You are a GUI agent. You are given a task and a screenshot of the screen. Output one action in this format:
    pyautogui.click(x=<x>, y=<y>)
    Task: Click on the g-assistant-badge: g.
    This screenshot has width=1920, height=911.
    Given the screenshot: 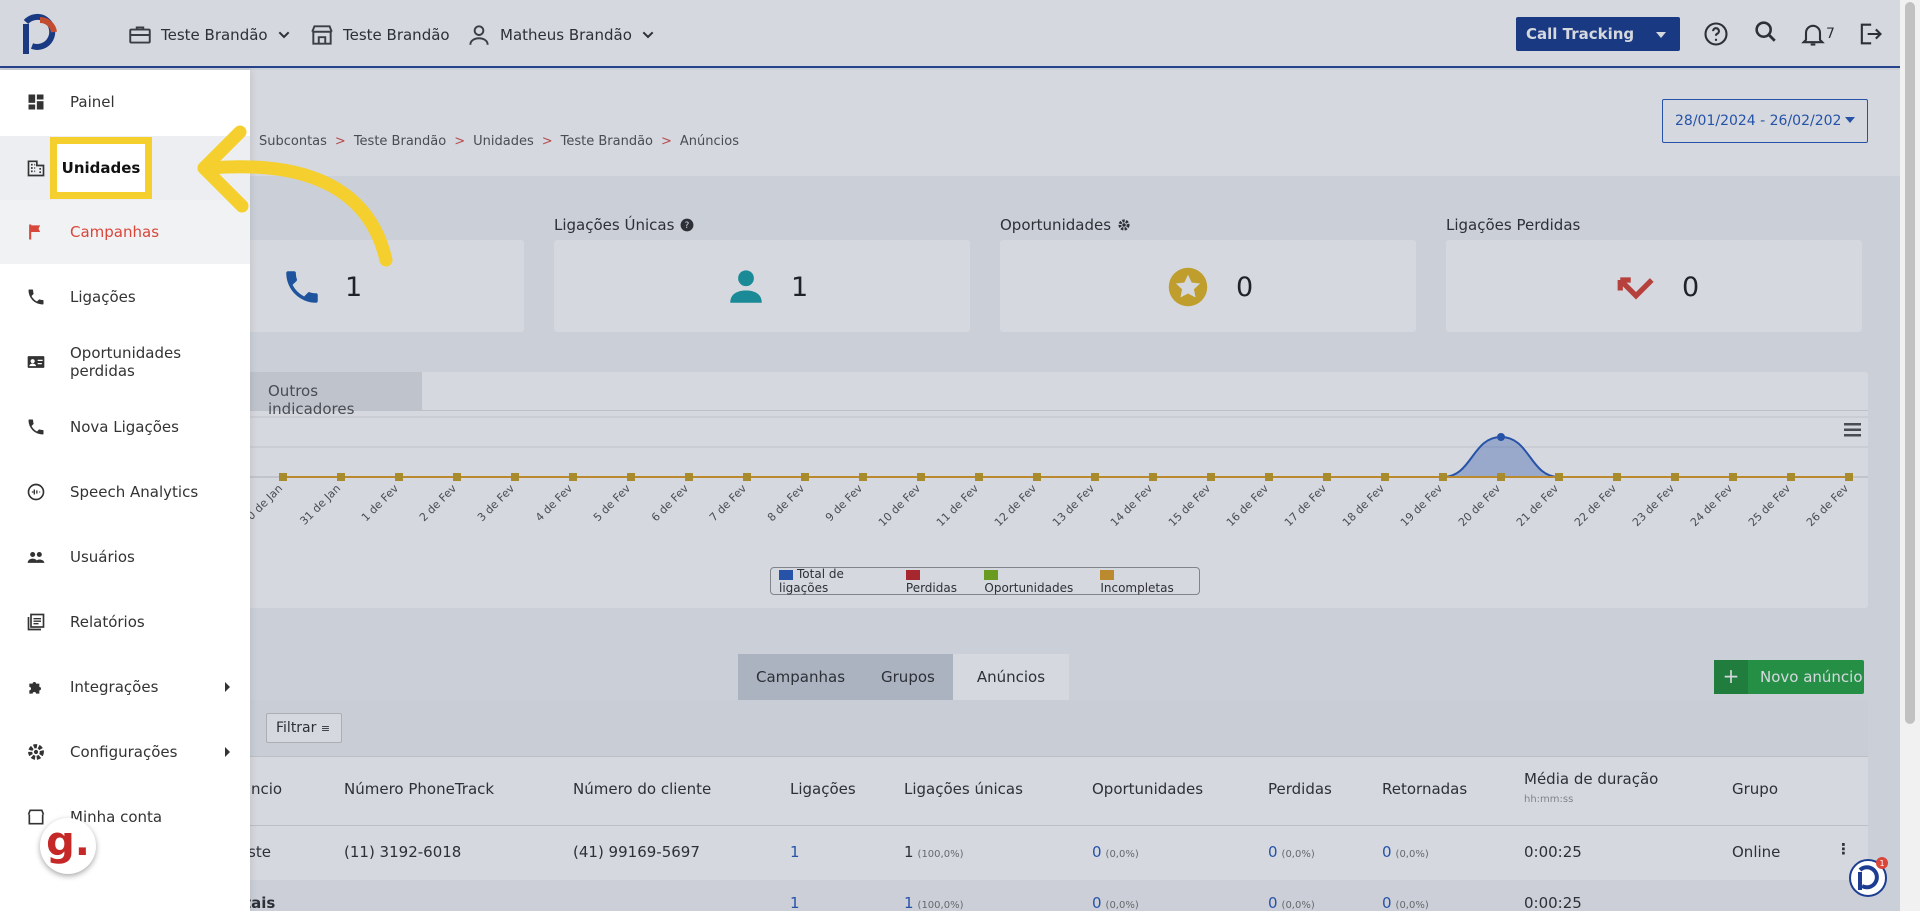 What is the action you would take?
    pyautogui.click(x=68, y=846)
    